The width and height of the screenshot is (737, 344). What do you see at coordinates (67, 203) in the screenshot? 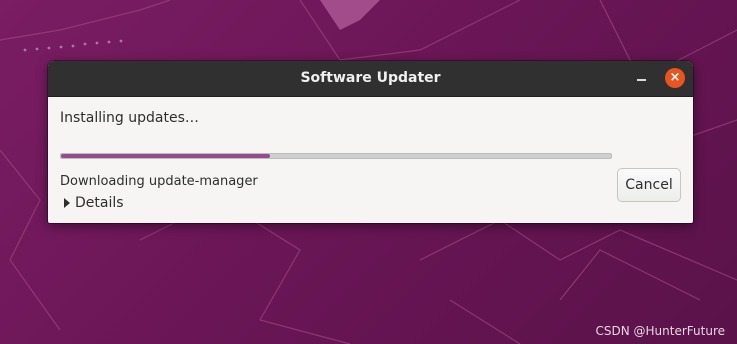
I see `expander-triangle-icon` at bounding box center [67, 203].